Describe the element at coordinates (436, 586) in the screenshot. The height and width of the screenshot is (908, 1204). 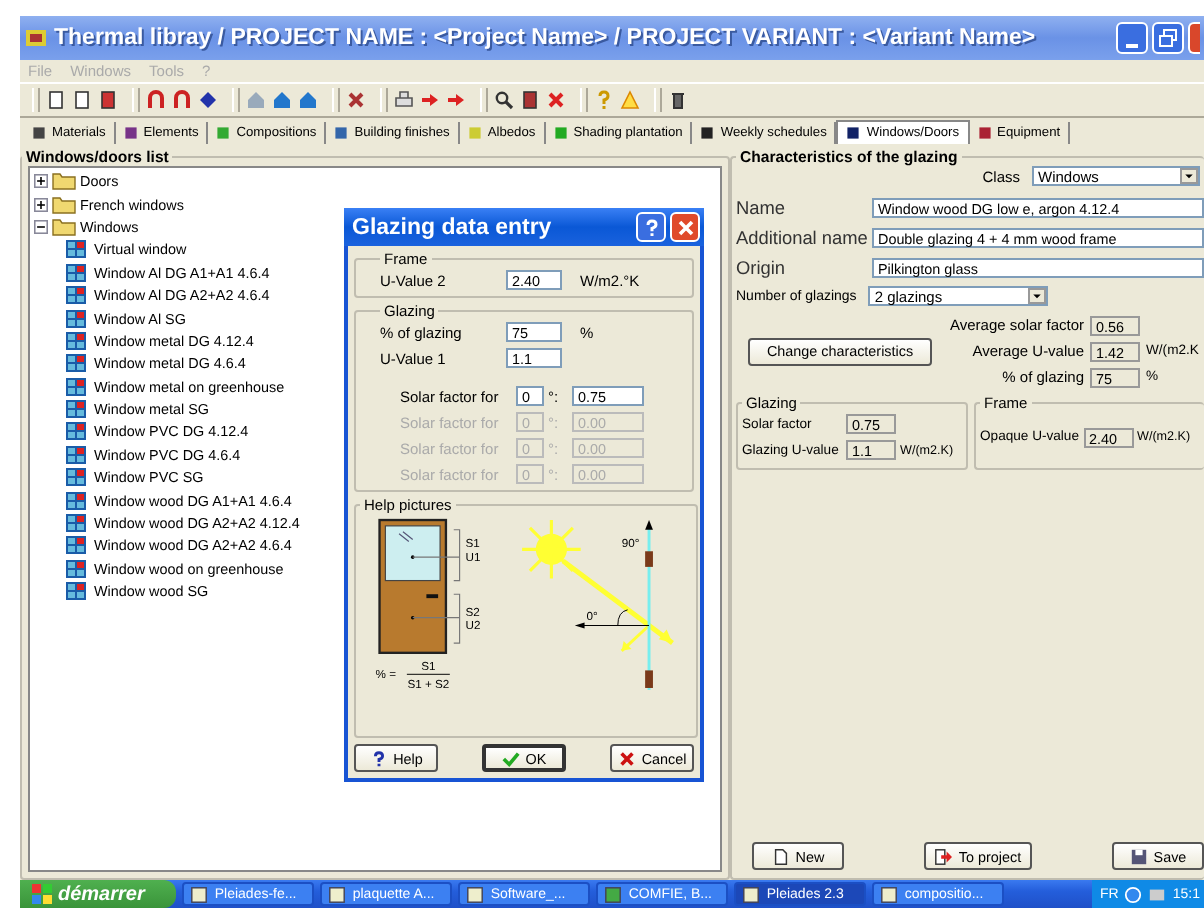
I see `bracket-leader-line` at that location.